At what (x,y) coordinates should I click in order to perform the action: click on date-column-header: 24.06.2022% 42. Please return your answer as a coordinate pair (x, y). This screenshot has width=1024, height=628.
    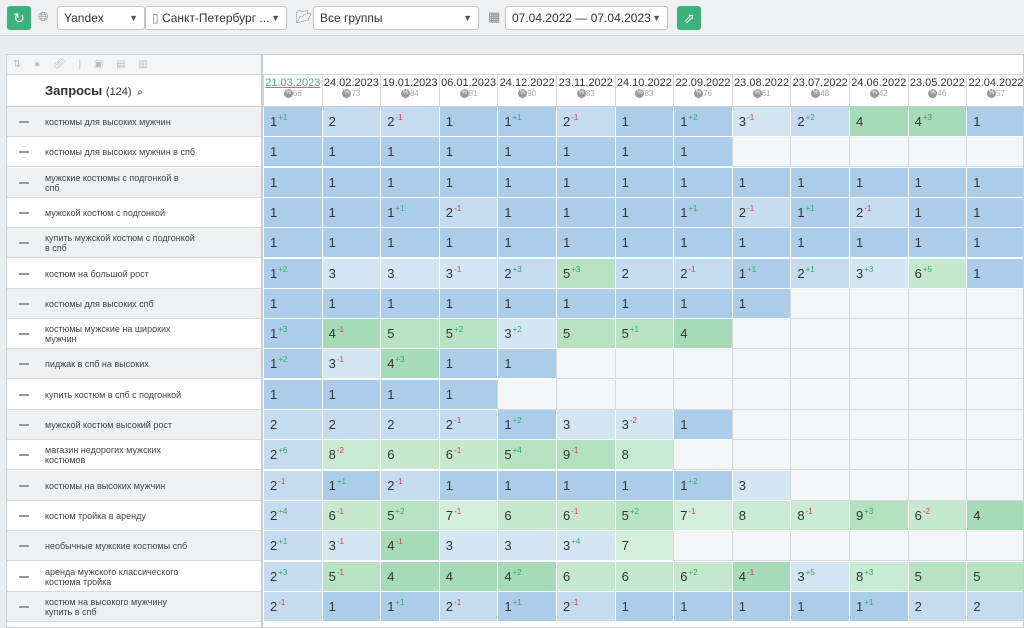
    Looking at the image, I should click on (878, 91).